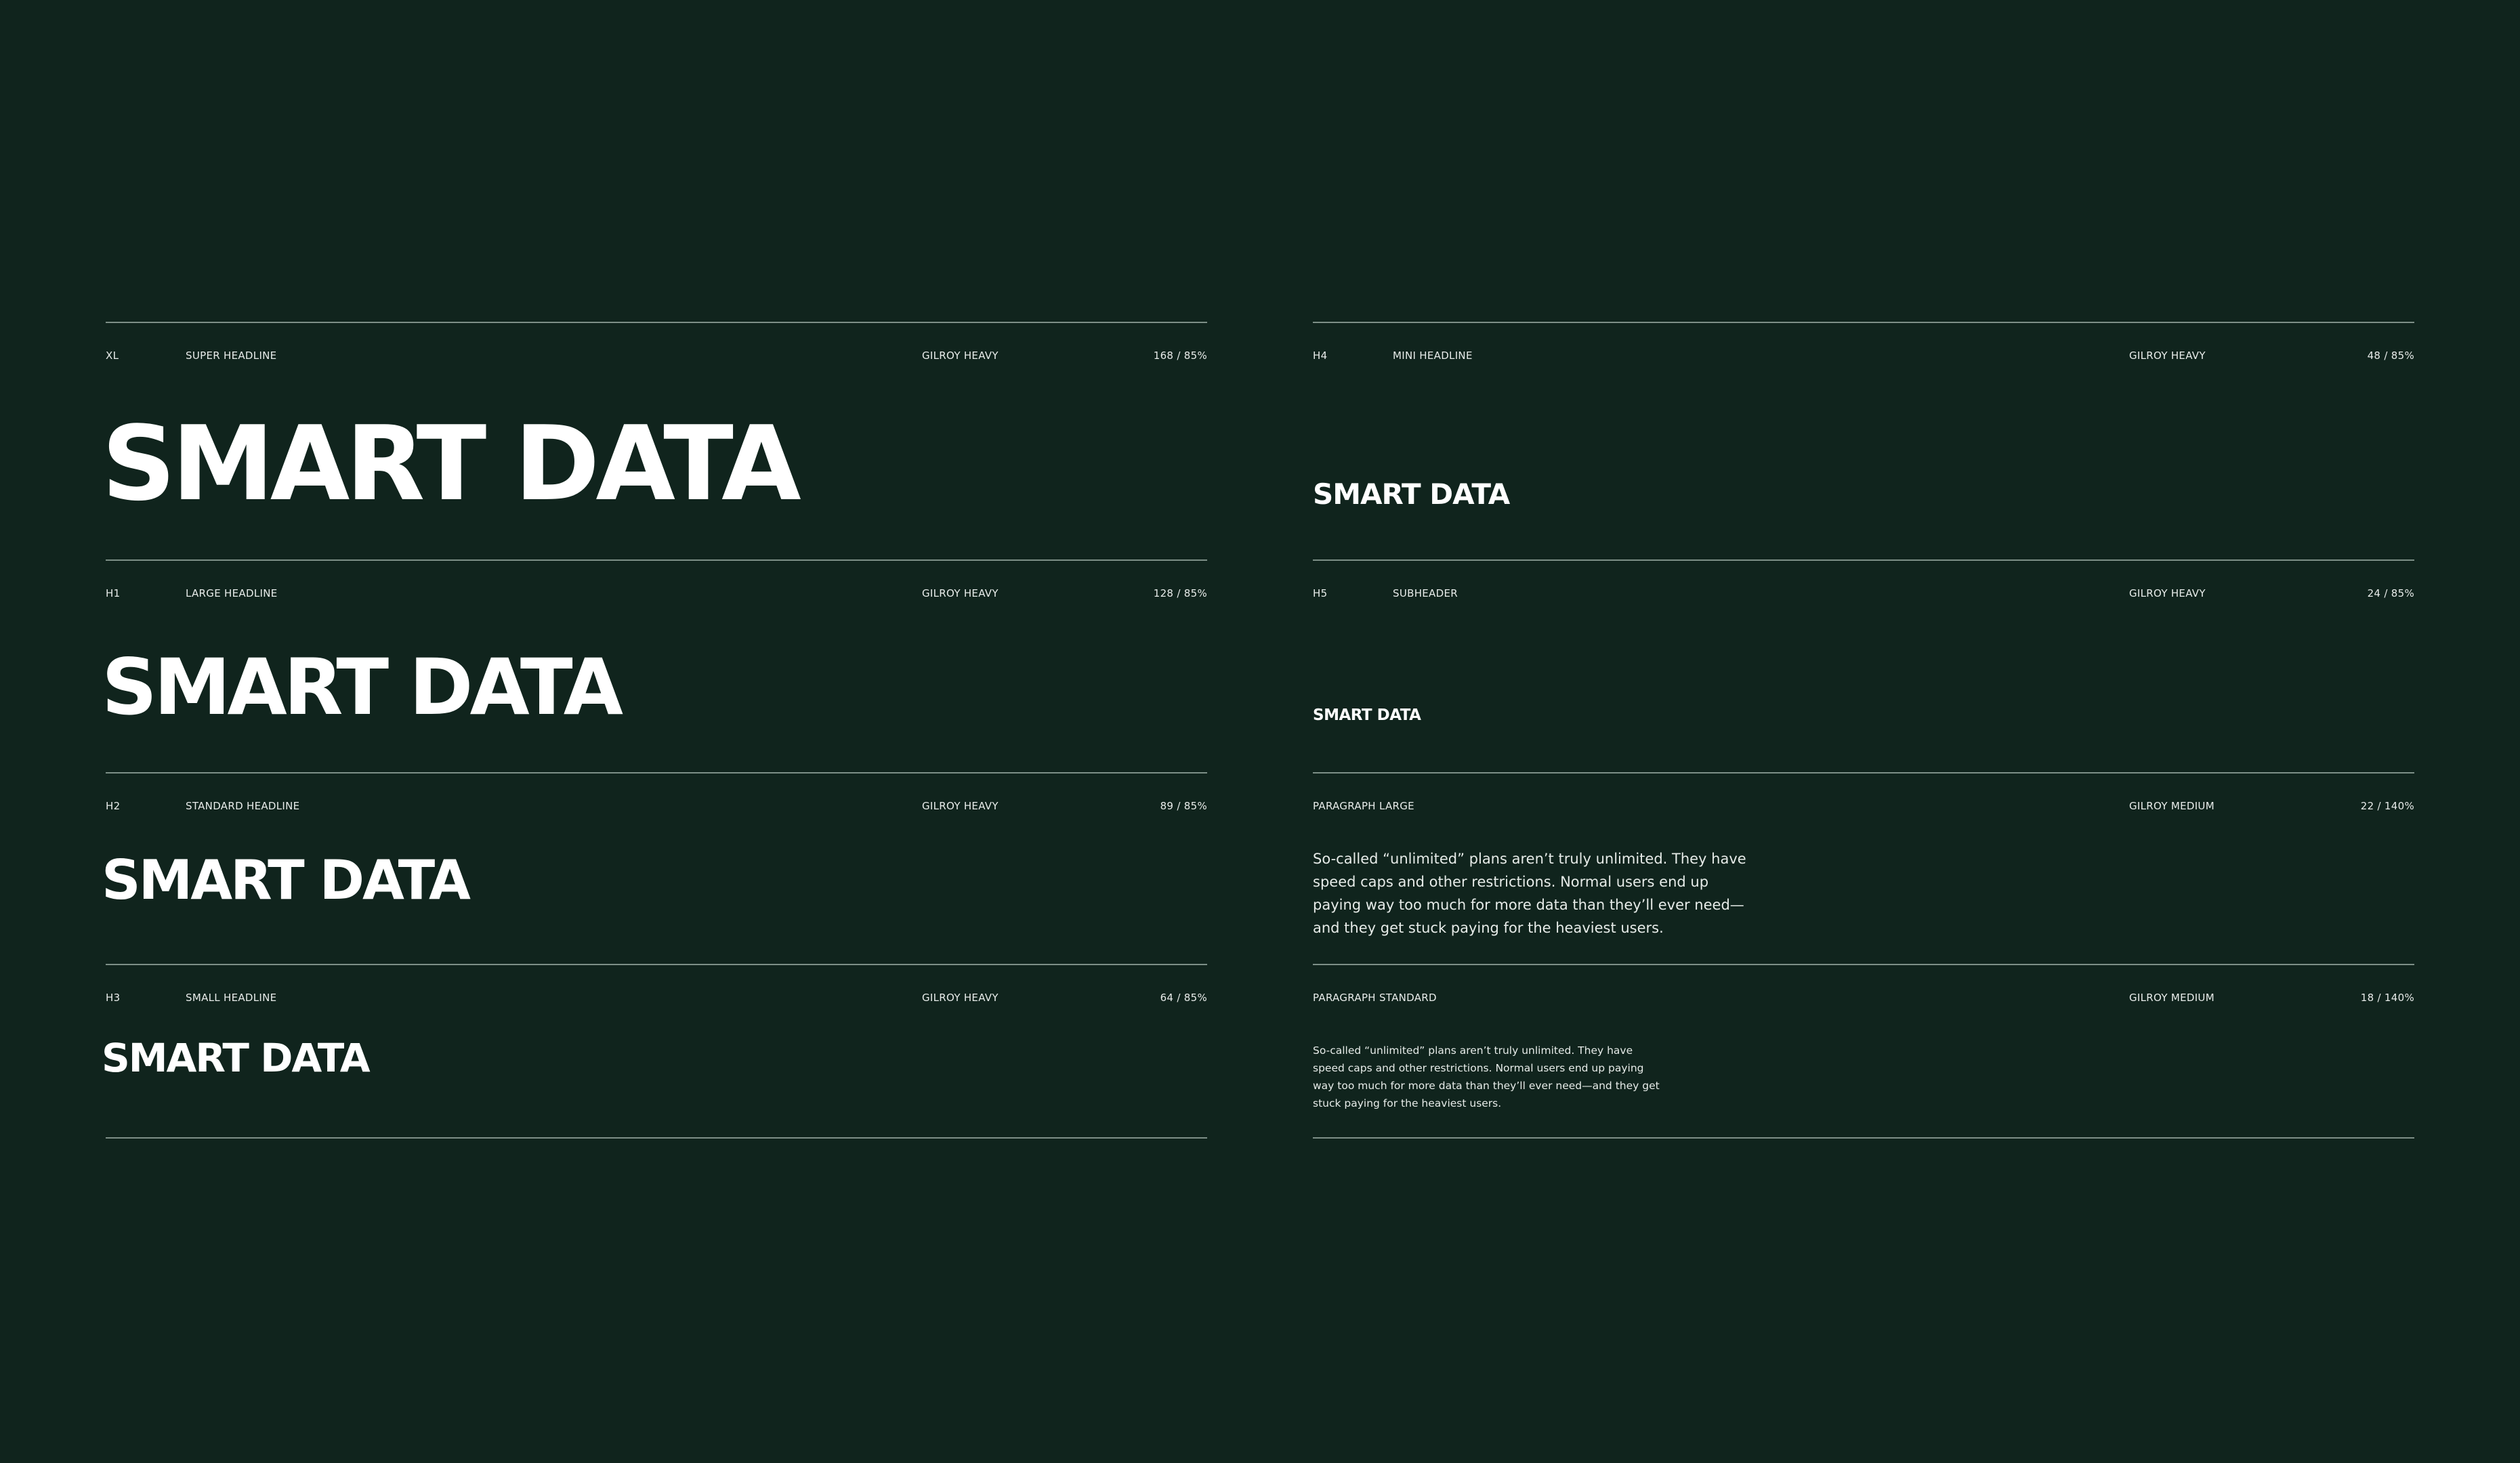 The image size is (2520, 1463). I want to click on size-spec: 128 / 85%, so click(1180, 593).